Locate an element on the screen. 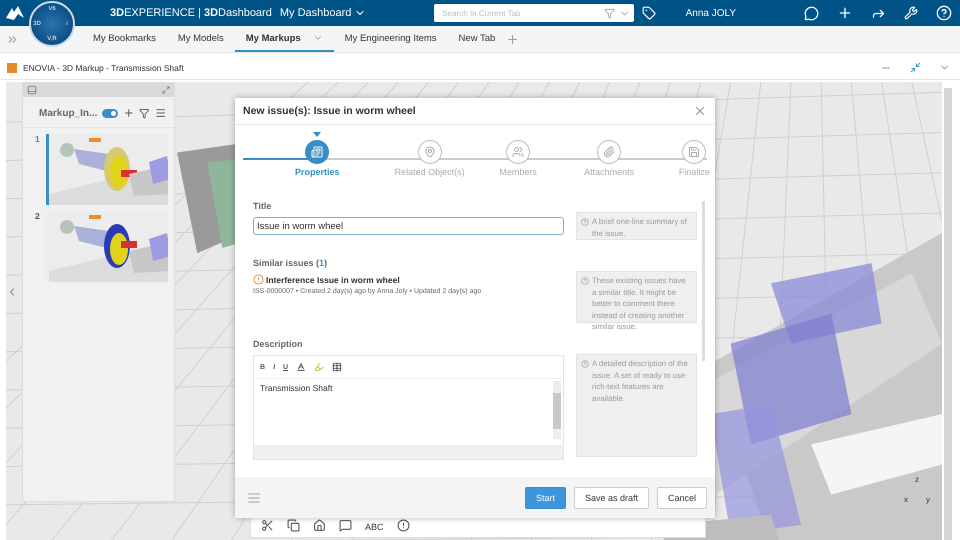 The height and width of the screenshot is (540, 960). user-name: Anna JOLY is located at coordinates (711, 13).